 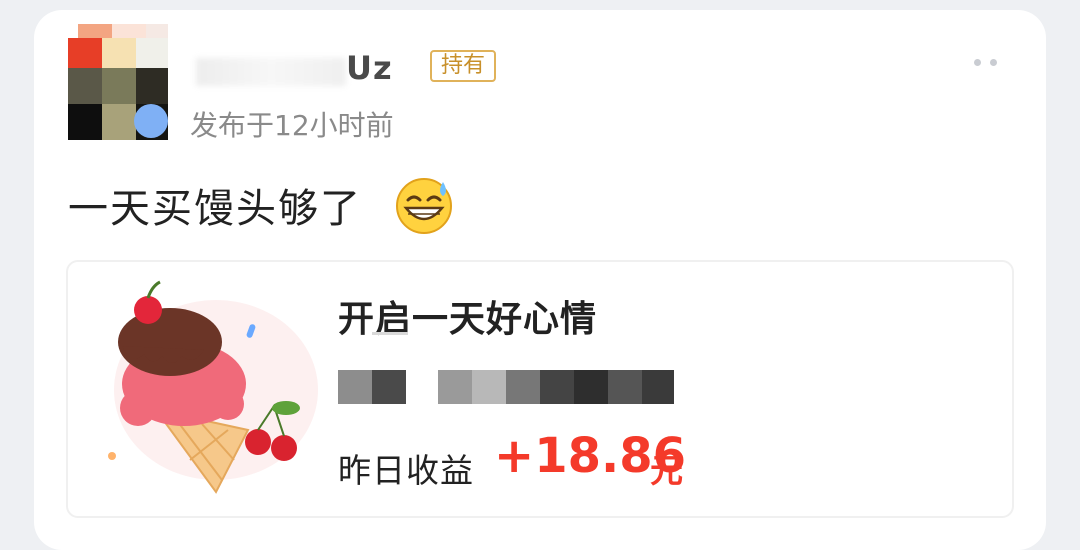 What do you see at coordinates (151, 121) in the screenshot?
I see `verified-badge-icon` at bounding box center [151, 121].